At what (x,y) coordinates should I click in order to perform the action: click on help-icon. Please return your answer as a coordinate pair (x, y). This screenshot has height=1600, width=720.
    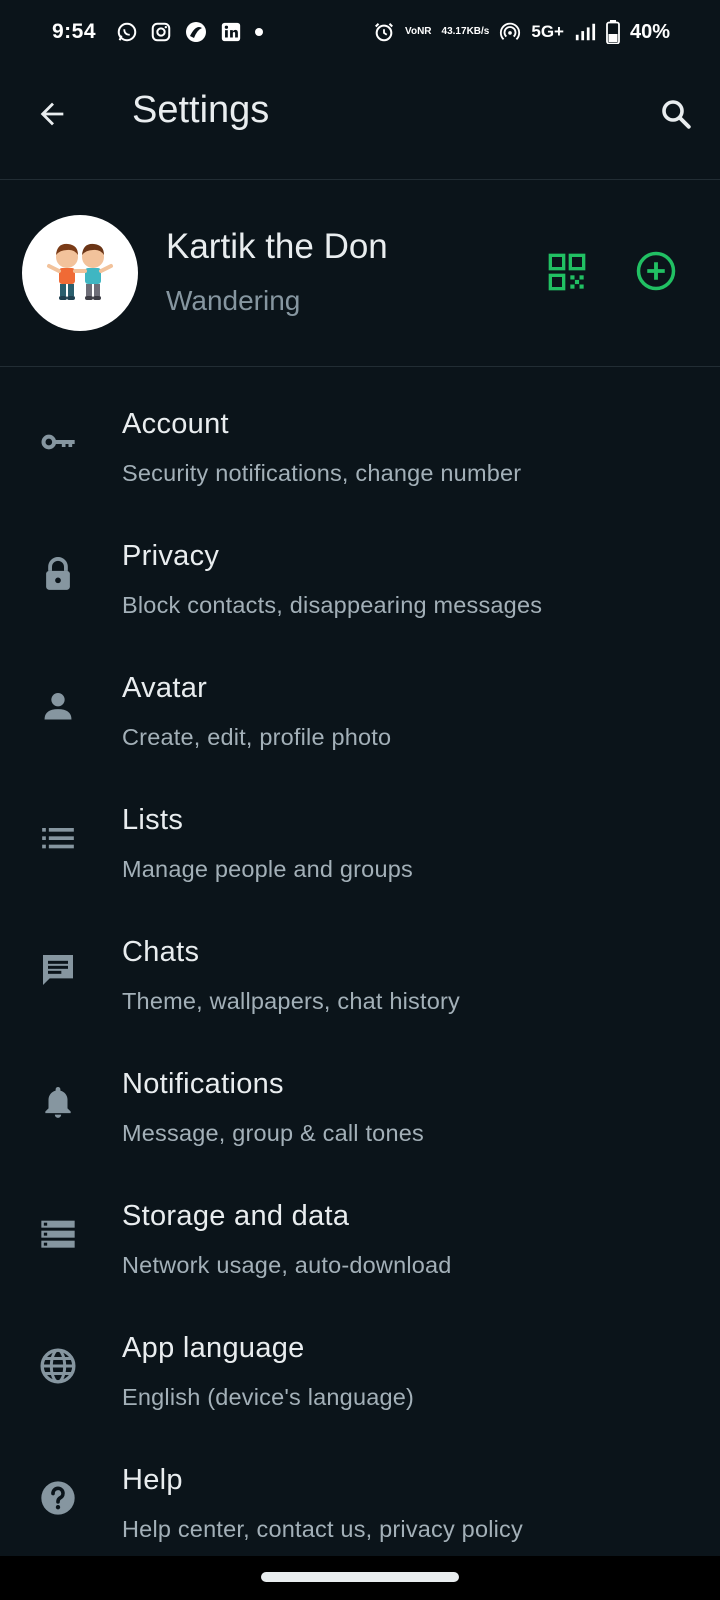
    Looking at the image, I should click on (58, 1498).